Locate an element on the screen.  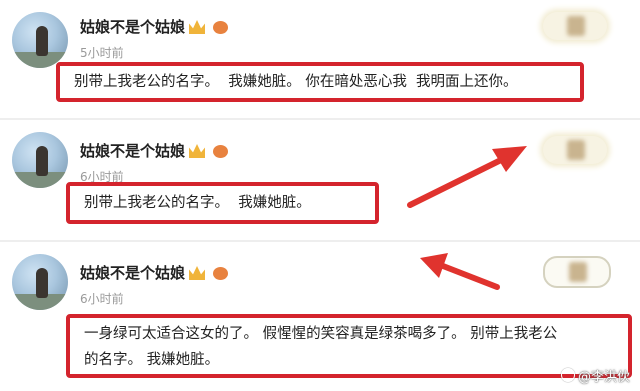
arrow-up-right is located at coordinates (467, 177).